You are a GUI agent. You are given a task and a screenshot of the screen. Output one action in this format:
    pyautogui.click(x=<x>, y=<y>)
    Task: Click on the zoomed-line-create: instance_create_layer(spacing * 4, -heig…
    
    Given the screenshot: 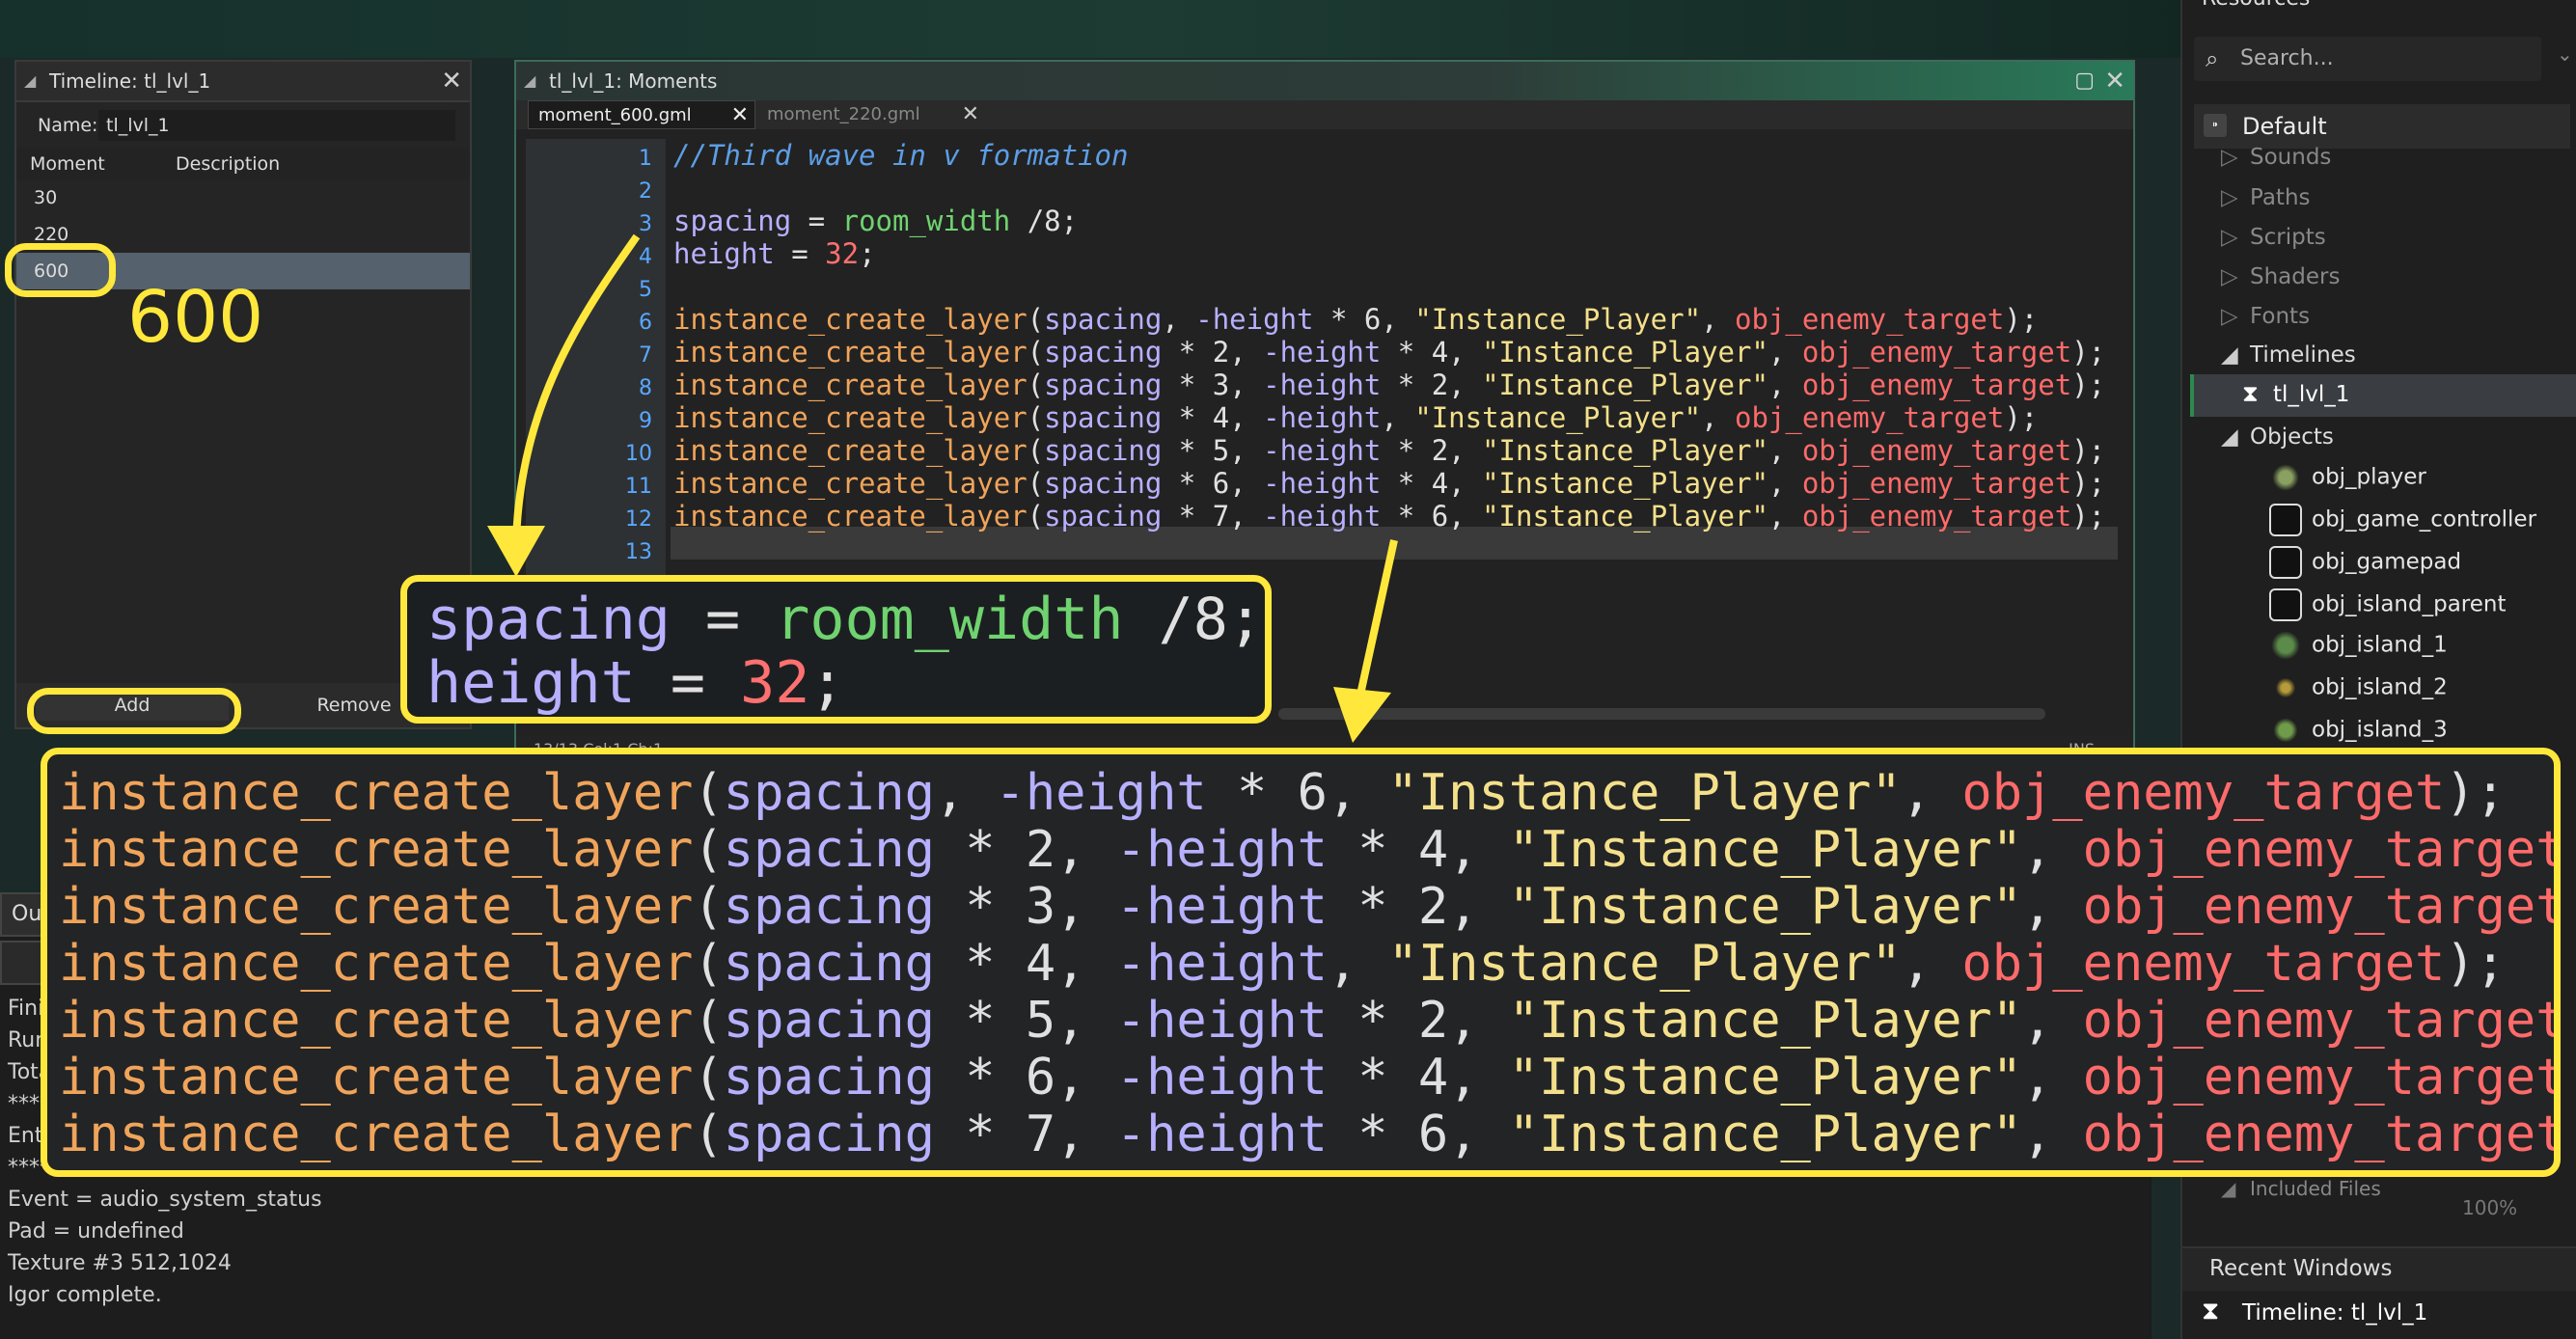 What is the action you would take?
    pyautogui.click(x=1283, y=964)
    